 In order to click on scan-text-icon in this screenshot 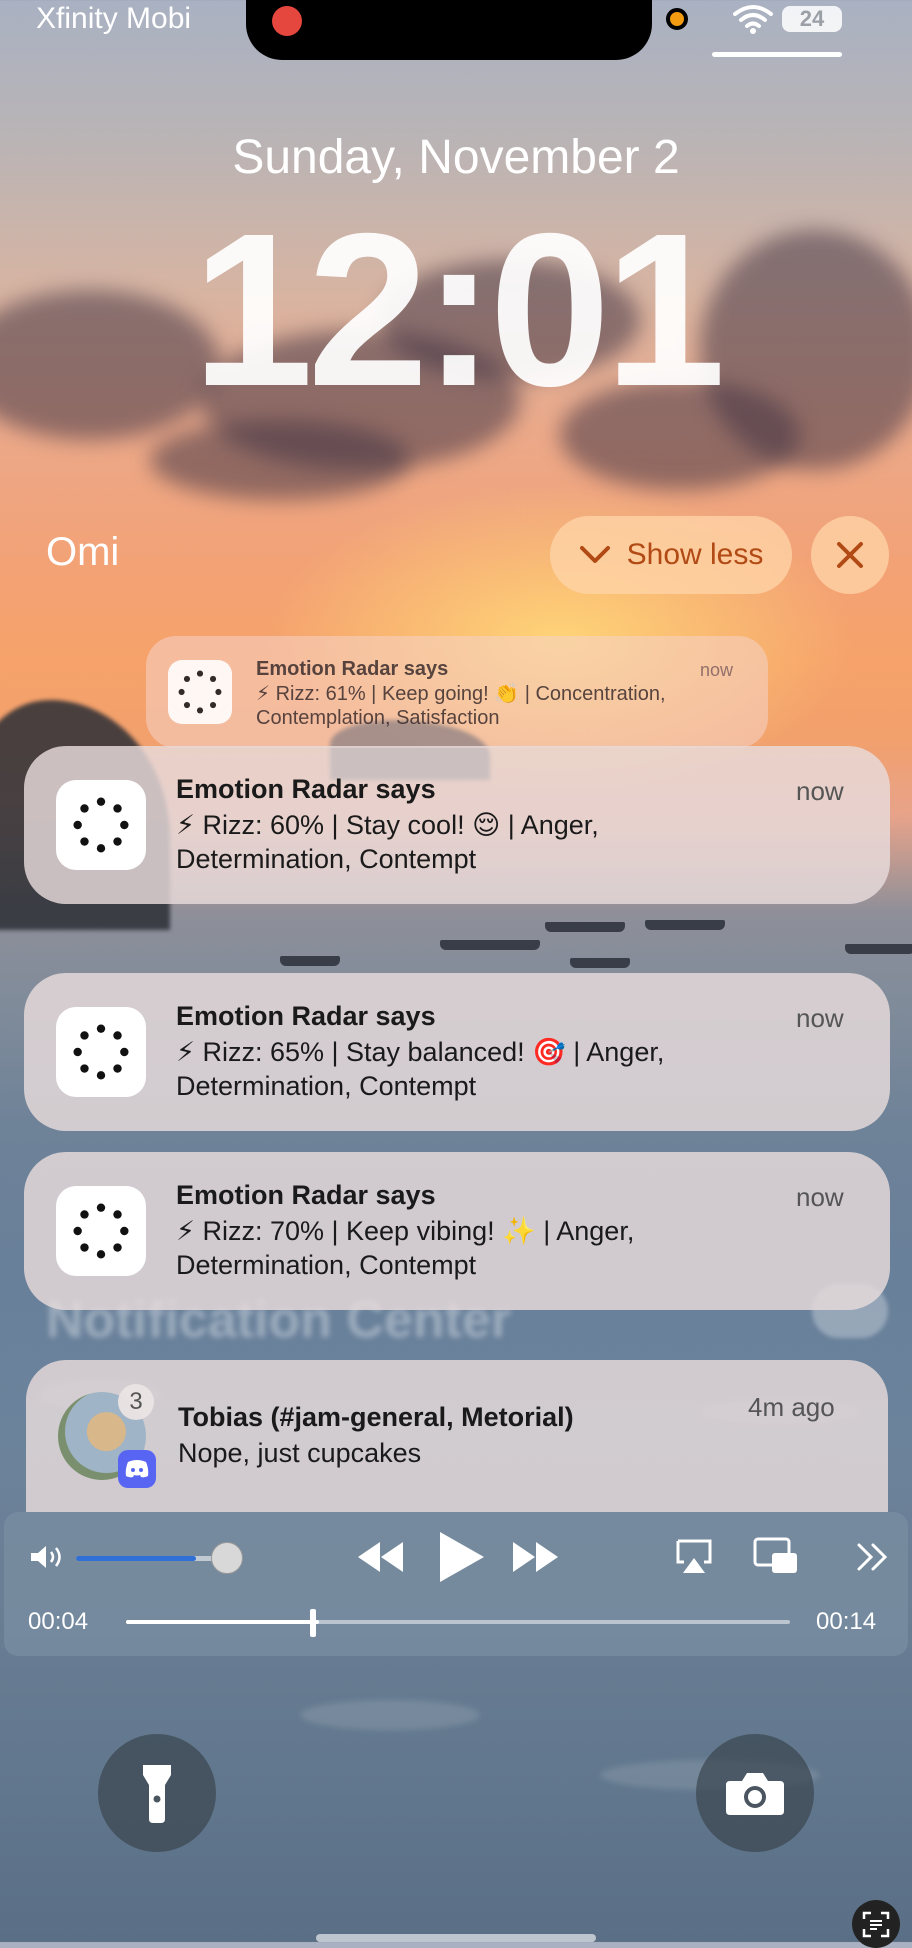, I will do `click(876, 1924)`.